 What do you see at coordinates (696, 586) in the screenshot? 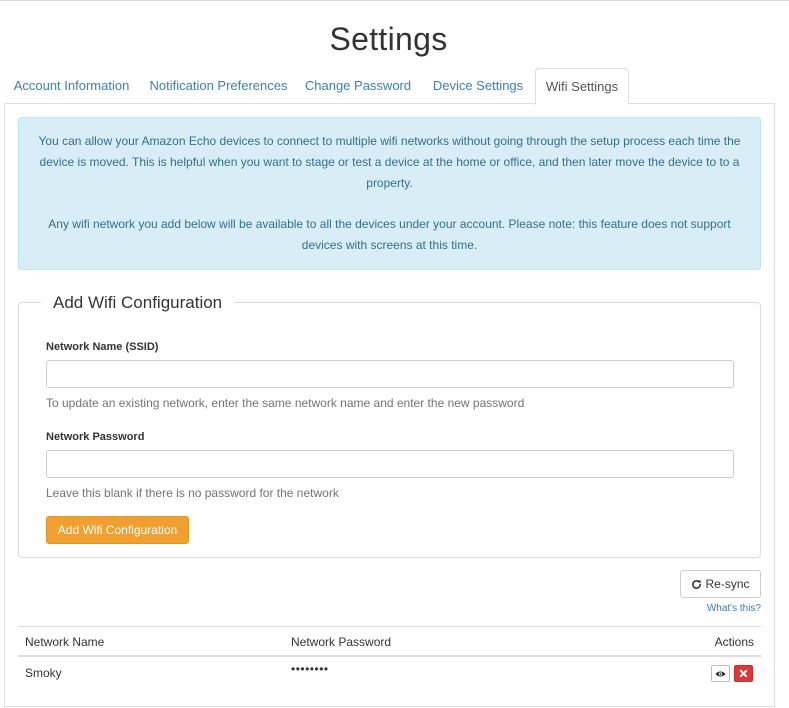
I see `refresh-icon` at bounding box center [696, 586].